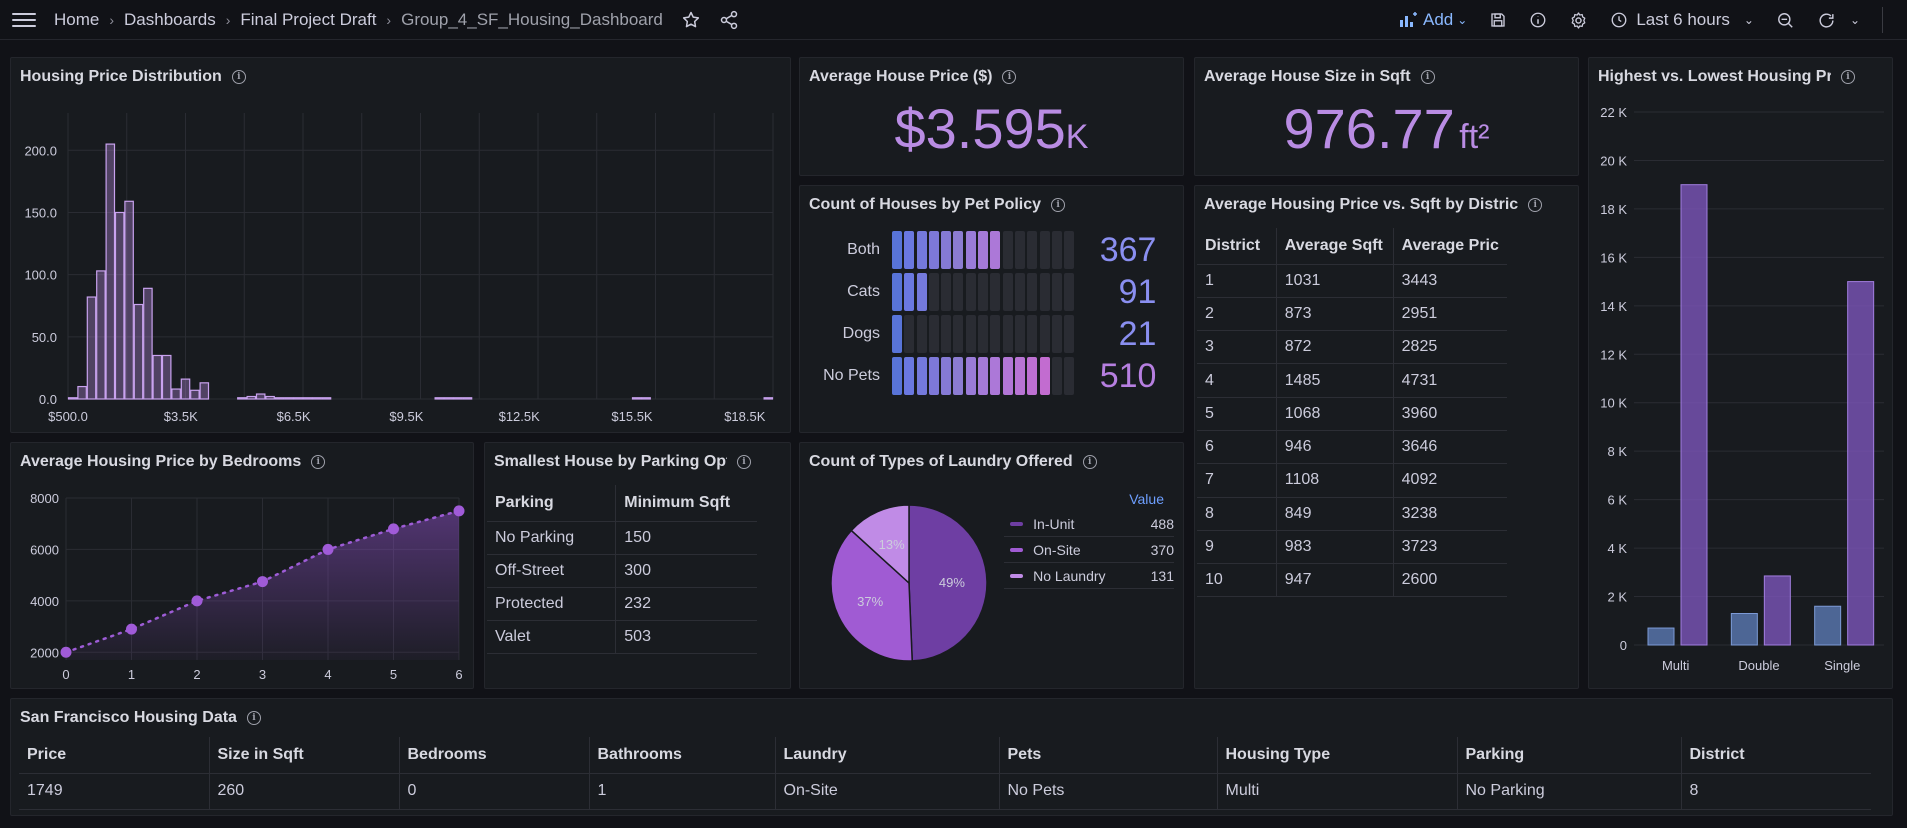 Image resolution: width=1907 pixels, height=828 pixels. What do you see at coordinates (170, 20) in the screenshot?
I see `breadcrumb-dashboards: Dashboards` at bounding box center [170, 20].